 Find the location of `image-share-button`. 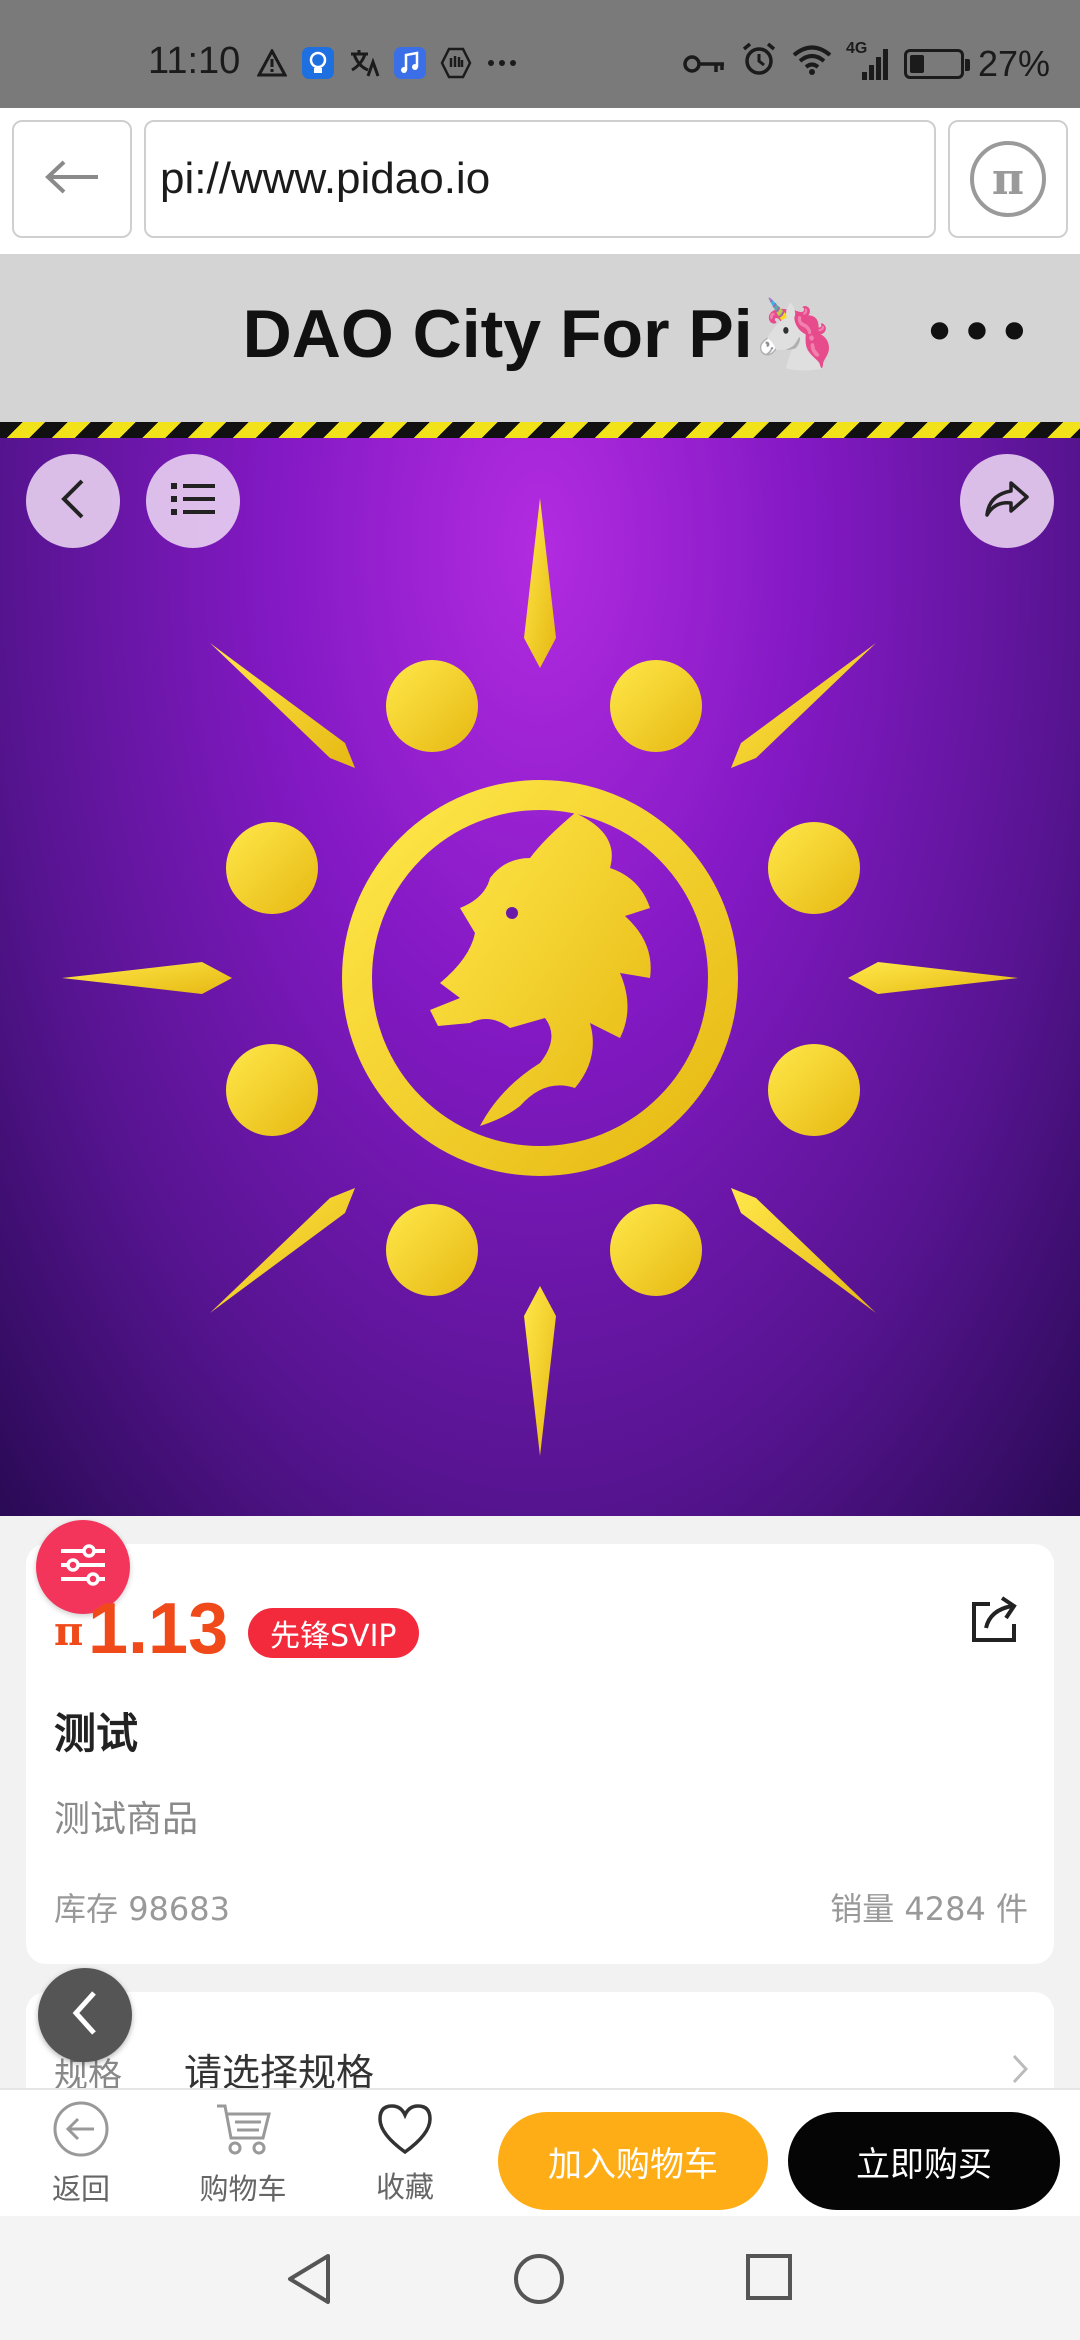

image-share-button is located at coordinates (1007, 501).